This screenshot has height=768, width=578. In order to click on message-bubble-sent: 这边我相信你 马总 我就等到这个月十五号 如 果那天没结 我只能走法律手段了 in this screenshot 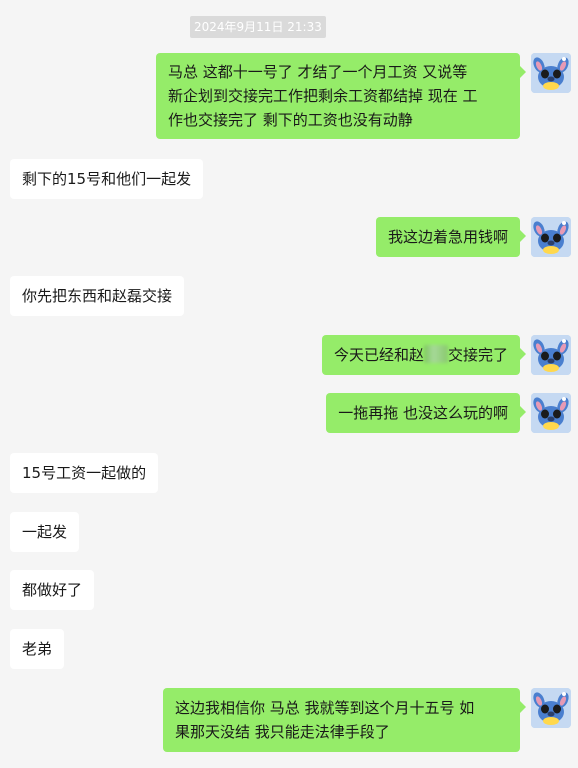, I will do `click(344, 720)`.